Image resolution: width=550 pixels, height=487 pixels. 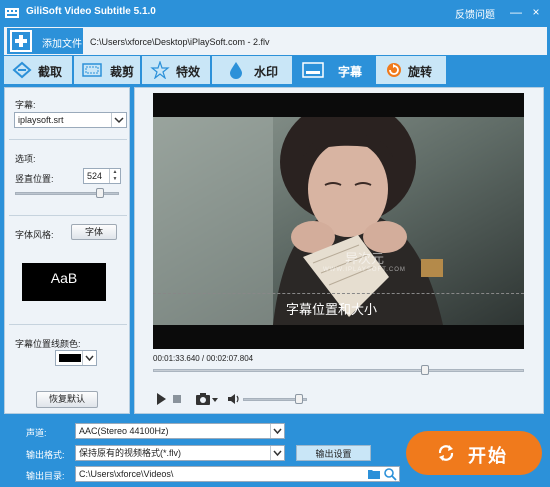 What do you see at coordinates (130, 453) in the screenshot?
I see `format-value: 保持原有的视频格式(*.flv)` at bounding box center [130, 453].